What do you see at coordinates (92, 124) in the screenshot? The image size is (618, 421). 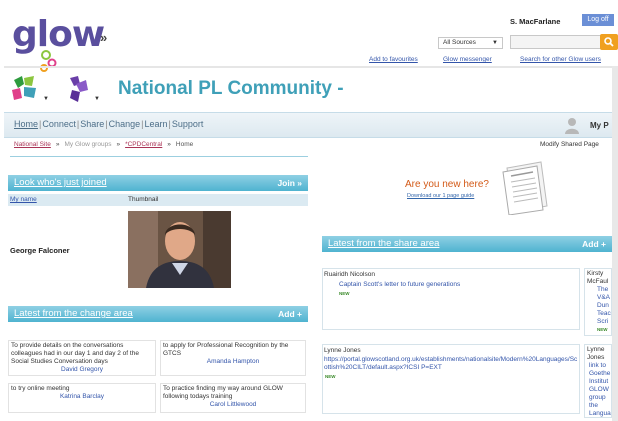 I see `nav-share: Share` at bounding box center [92, 124].